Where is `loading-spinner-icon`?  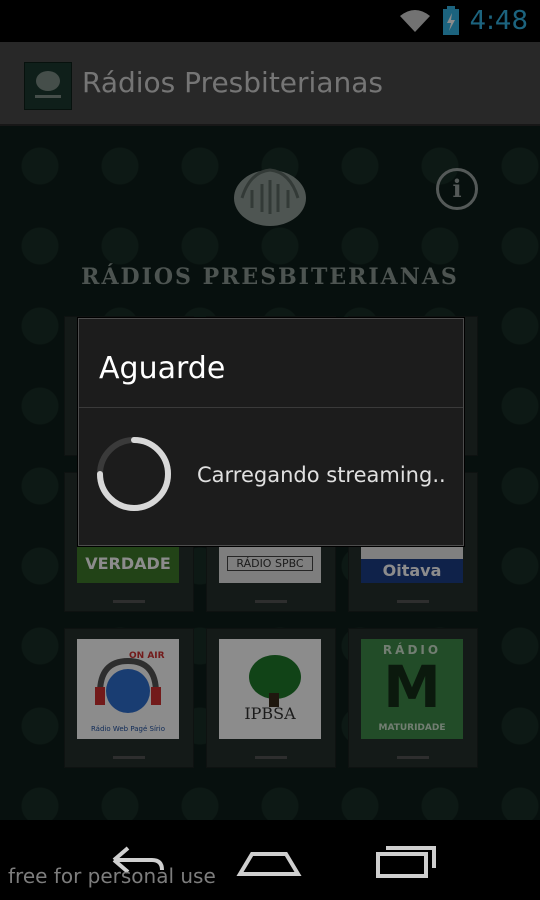 loading-spinner-icon is located at coordinates (134, 474).